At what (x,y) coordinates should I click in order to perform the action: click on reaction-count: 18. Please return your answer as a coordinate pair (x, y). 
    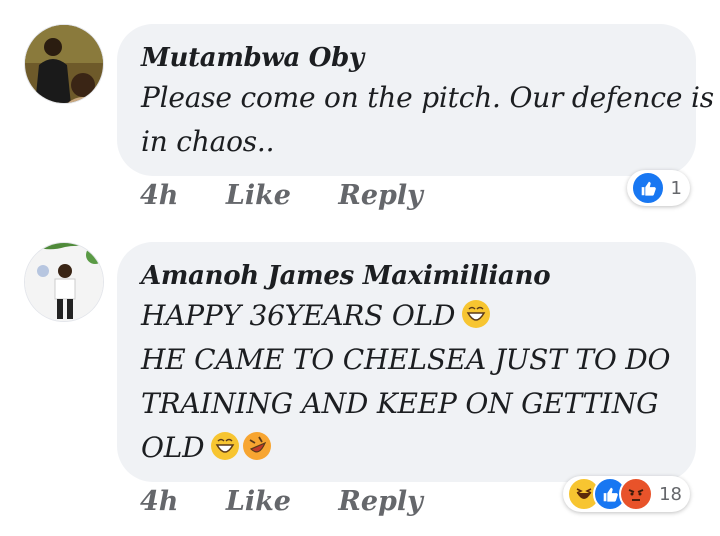
    Looking at the image, I should click on (670, 494).